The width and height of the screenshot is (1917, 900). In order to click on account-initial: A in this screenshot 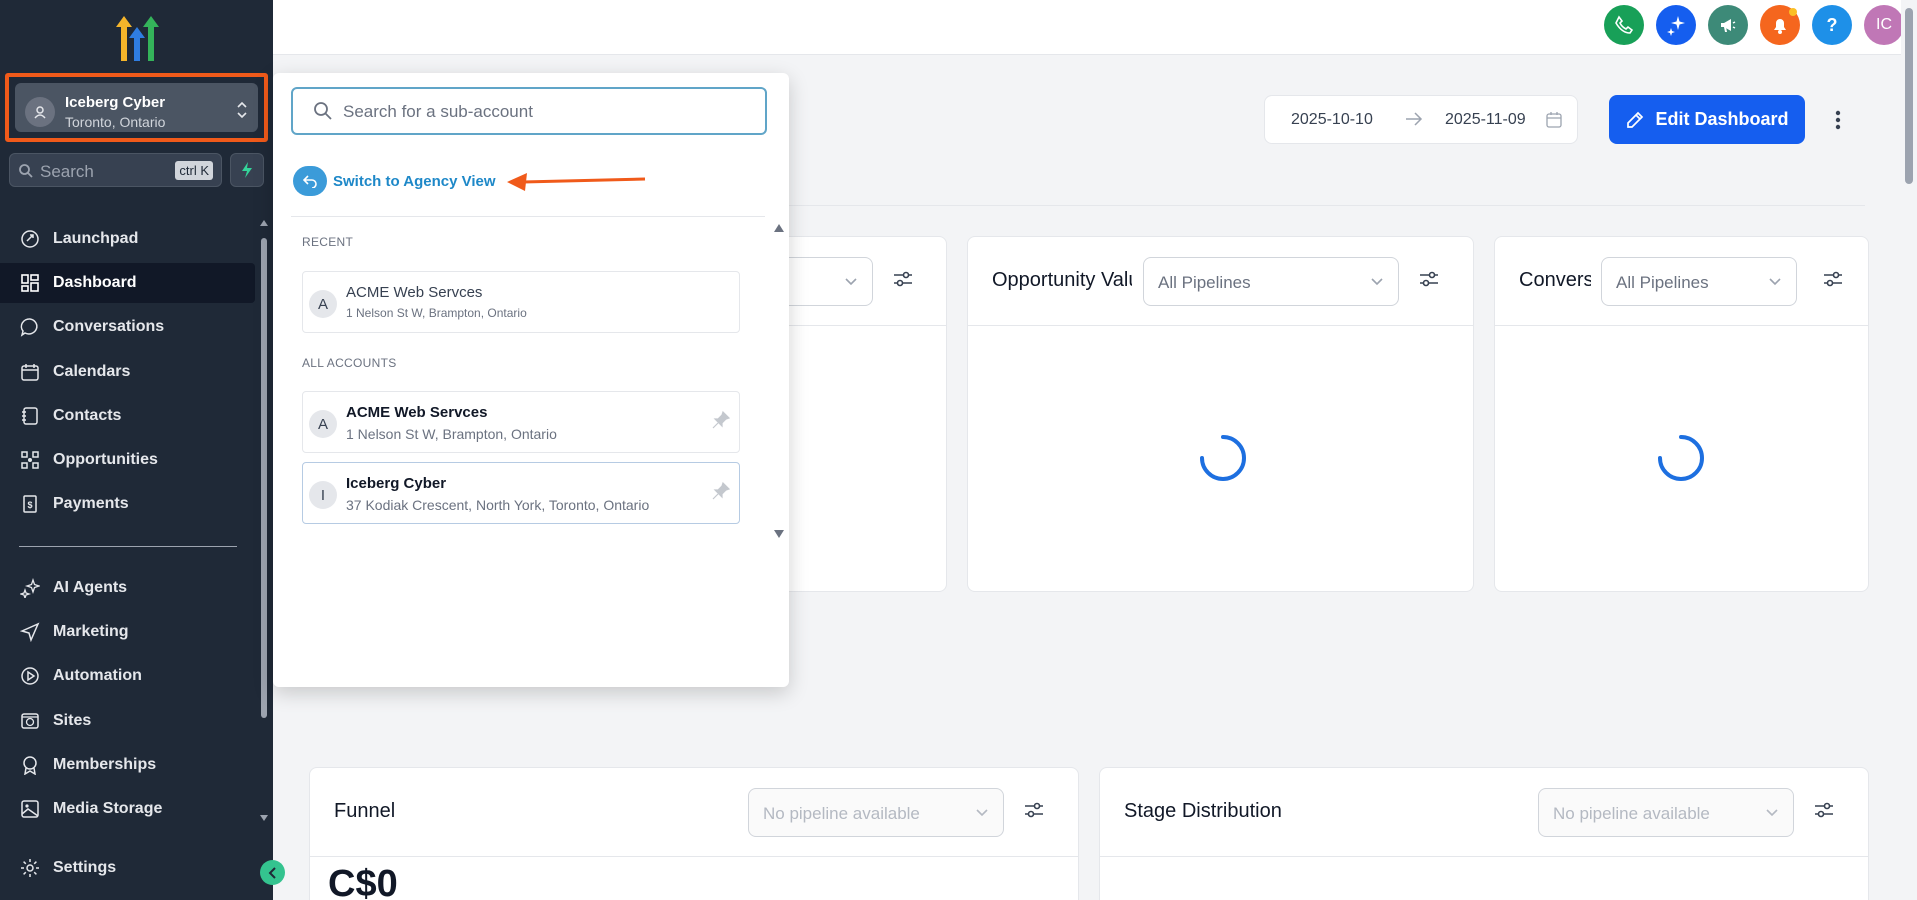, I will do `click(323, 424)`.